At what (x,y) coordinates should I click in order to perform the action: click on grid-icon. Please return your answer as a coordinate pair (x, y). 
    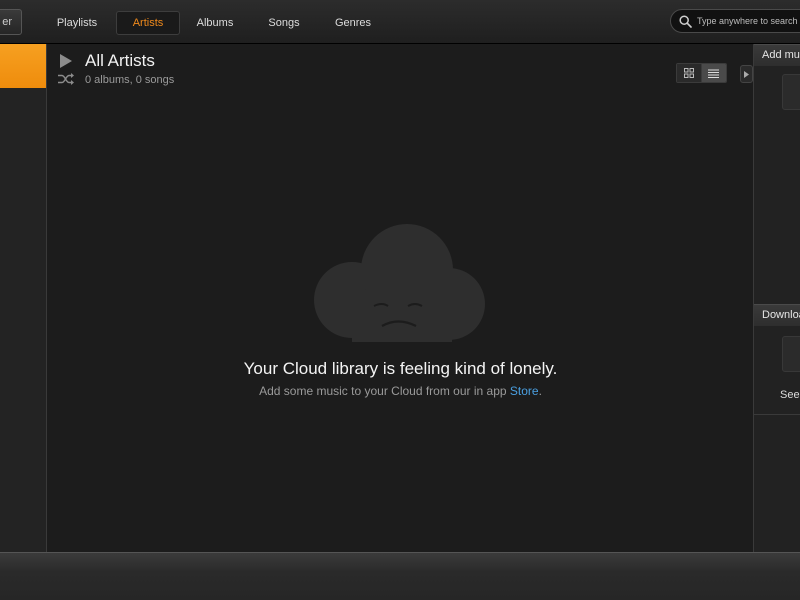
    Looking at the image, I should click on (688, 73).